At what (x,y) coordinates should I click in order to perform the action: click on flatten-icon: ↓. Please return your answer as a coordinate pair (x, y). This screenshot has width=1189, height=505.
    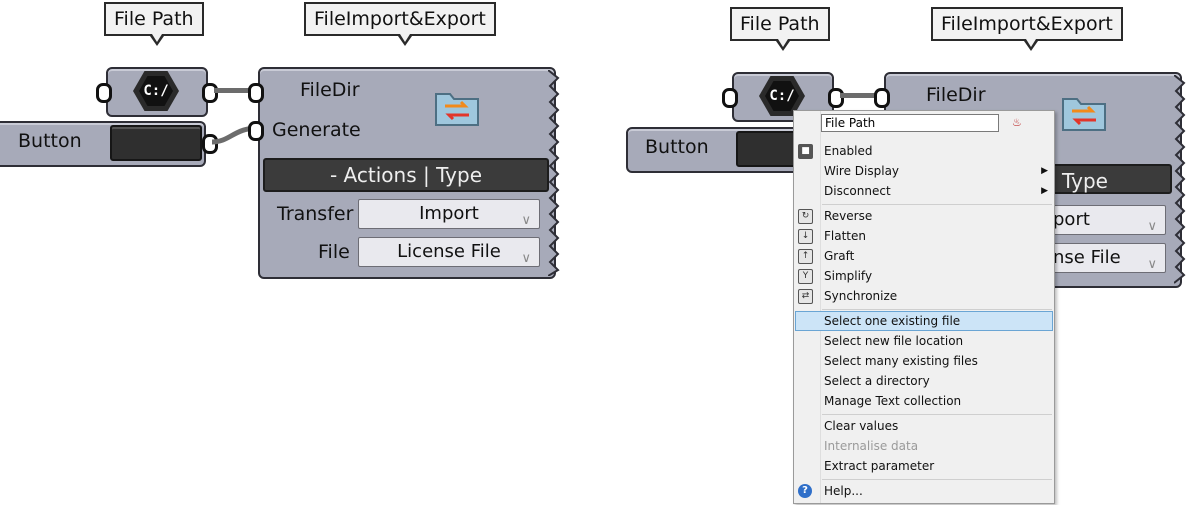
    Looking at the image, I should click on (805, 236).